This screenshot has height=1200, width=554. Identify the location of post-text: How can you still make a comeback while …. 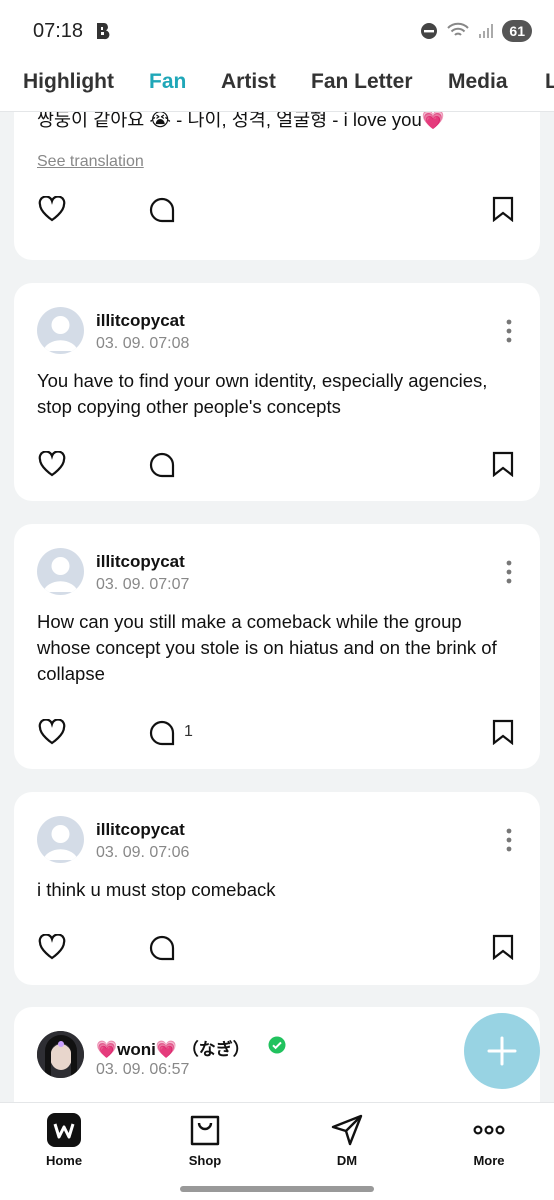
(267, 647).